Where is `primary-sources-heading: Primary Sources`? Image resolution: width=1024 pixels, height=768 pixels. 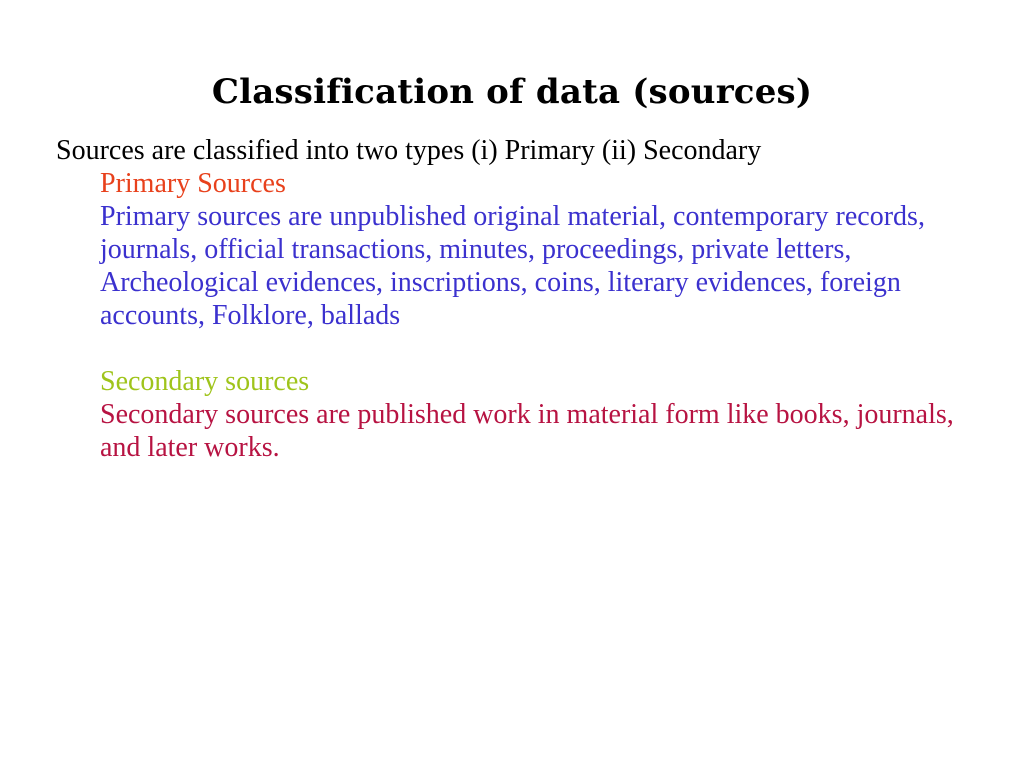
primary-sources-heading: Primary Sources is located at coordinates (193, 183).